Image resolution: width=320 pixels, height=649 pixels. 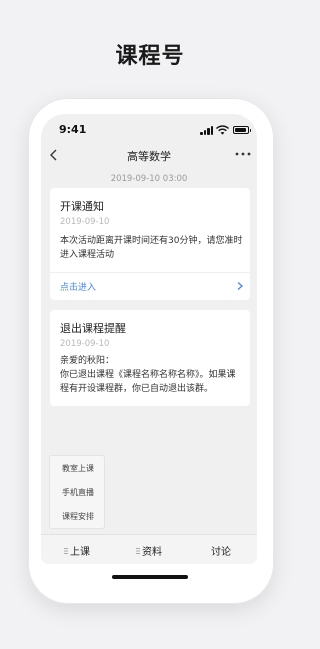 I want to click on card-body: 你已退出课程《课程名称名称名称》。如果课程有开设课程群，你已自动退出该群。, so click(x=148, y=382).